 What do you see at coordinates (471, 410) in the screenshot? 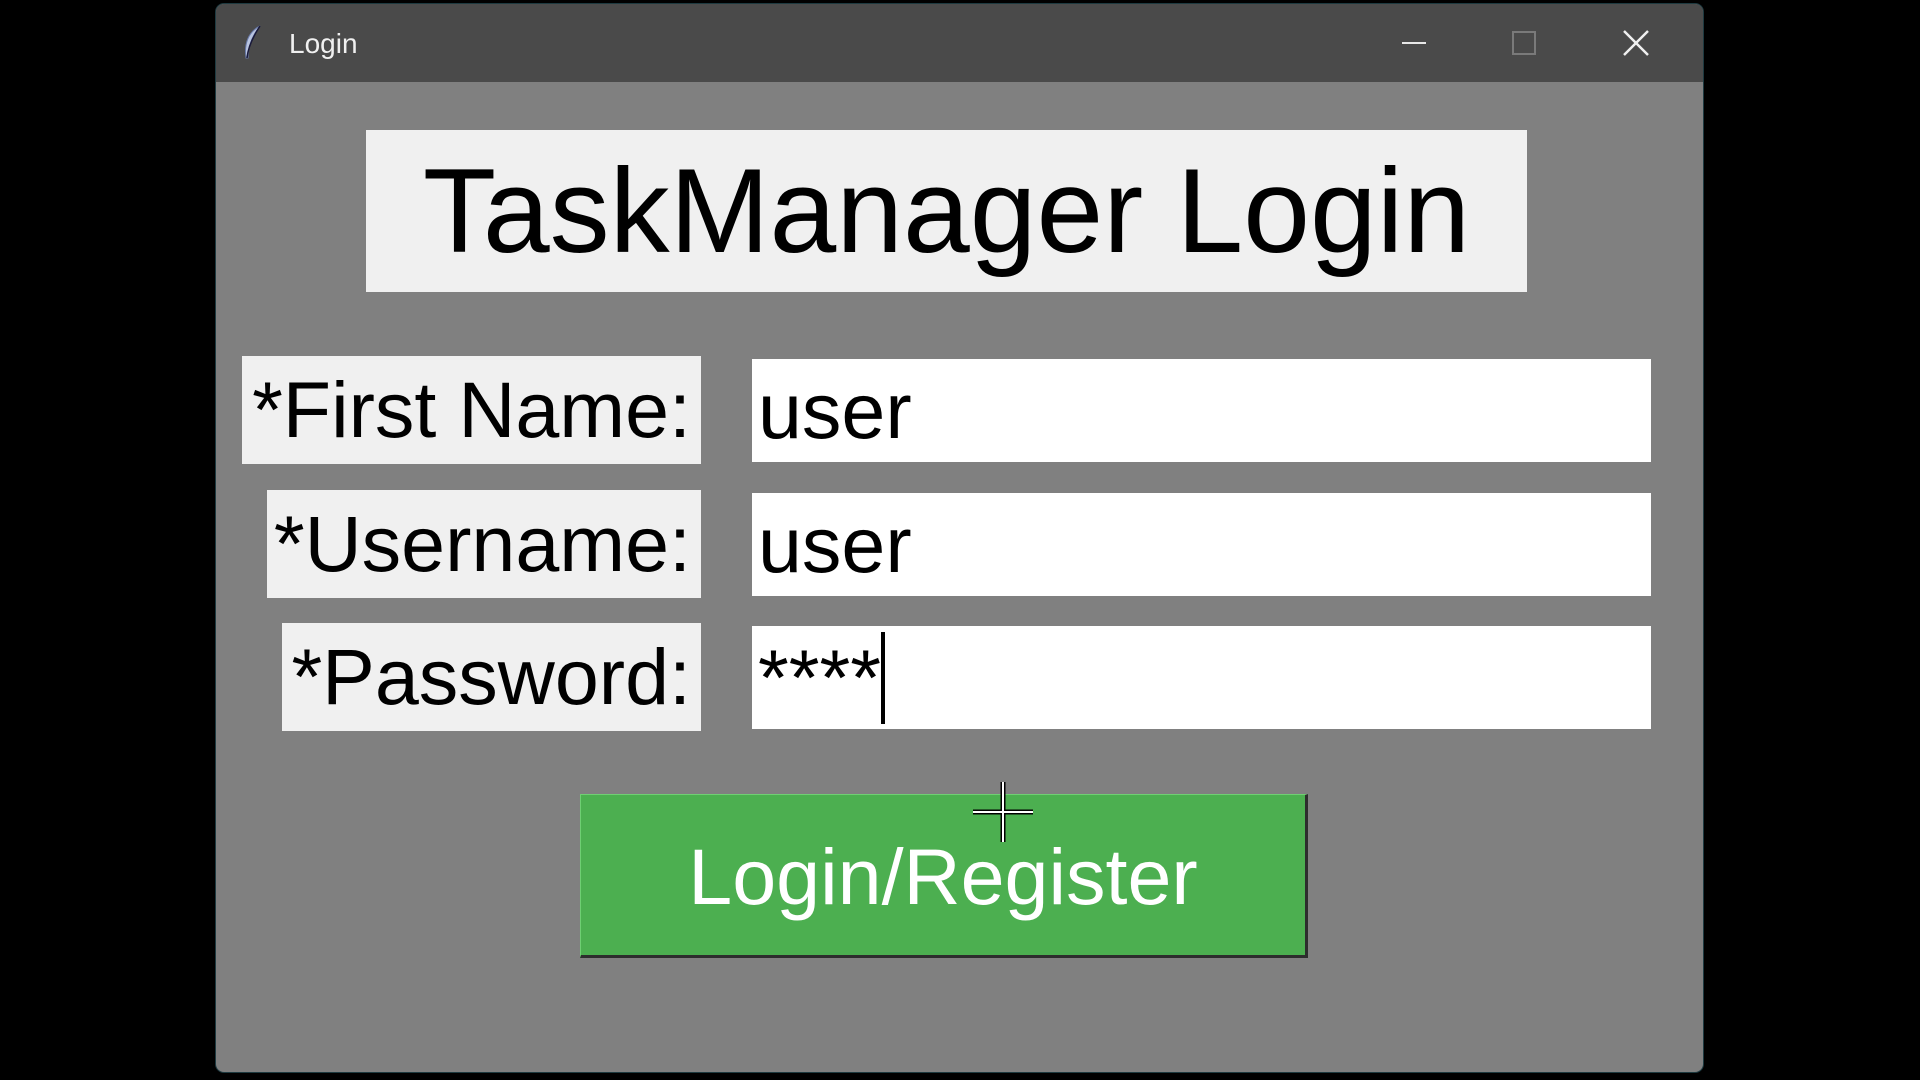
I see `first-name-label: *First Name:` at bounding box center [471, 410].